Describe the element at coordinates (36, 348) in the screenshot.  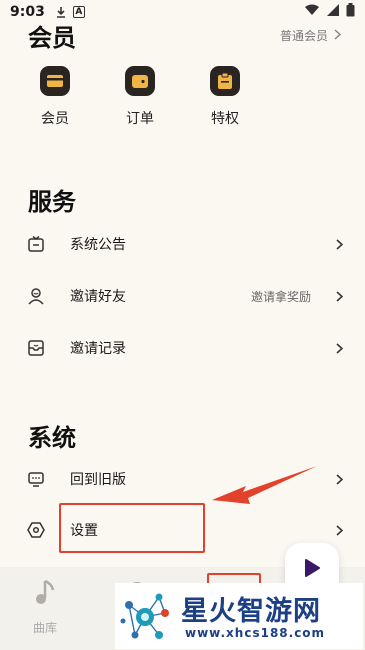
I see `invite-record-icon` at that location.